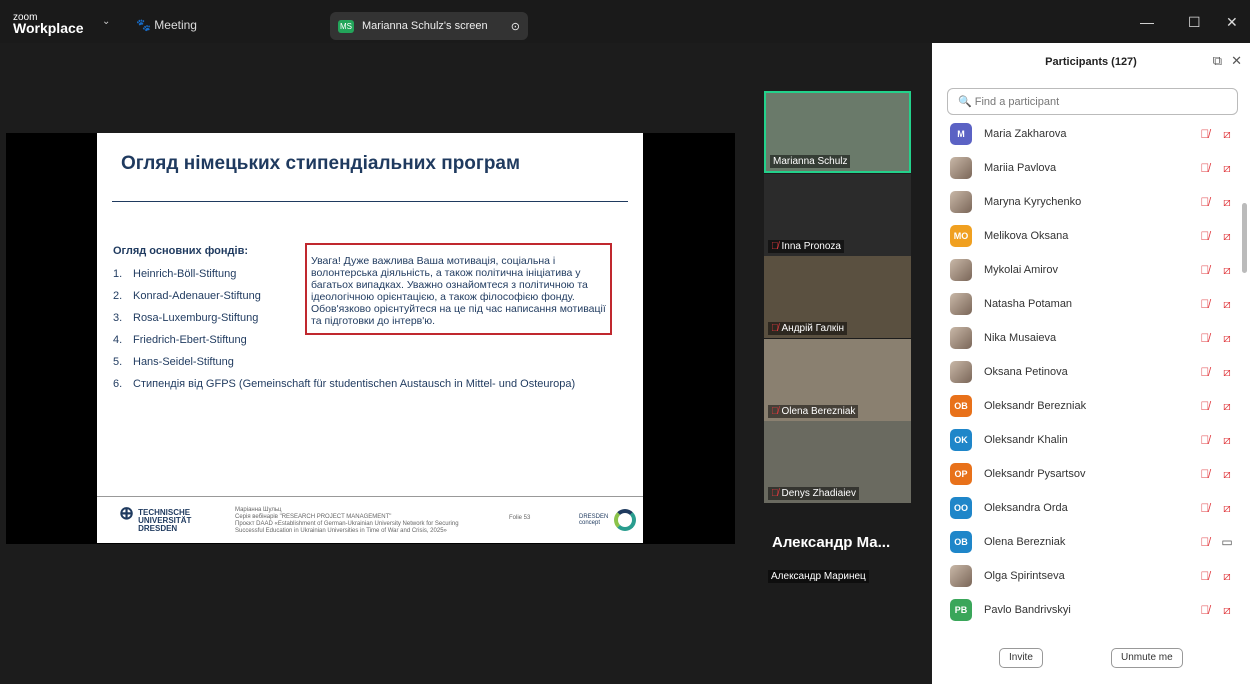  I want to click on participant-search-input: 🔍 Find a participant, so click(1092, 101).